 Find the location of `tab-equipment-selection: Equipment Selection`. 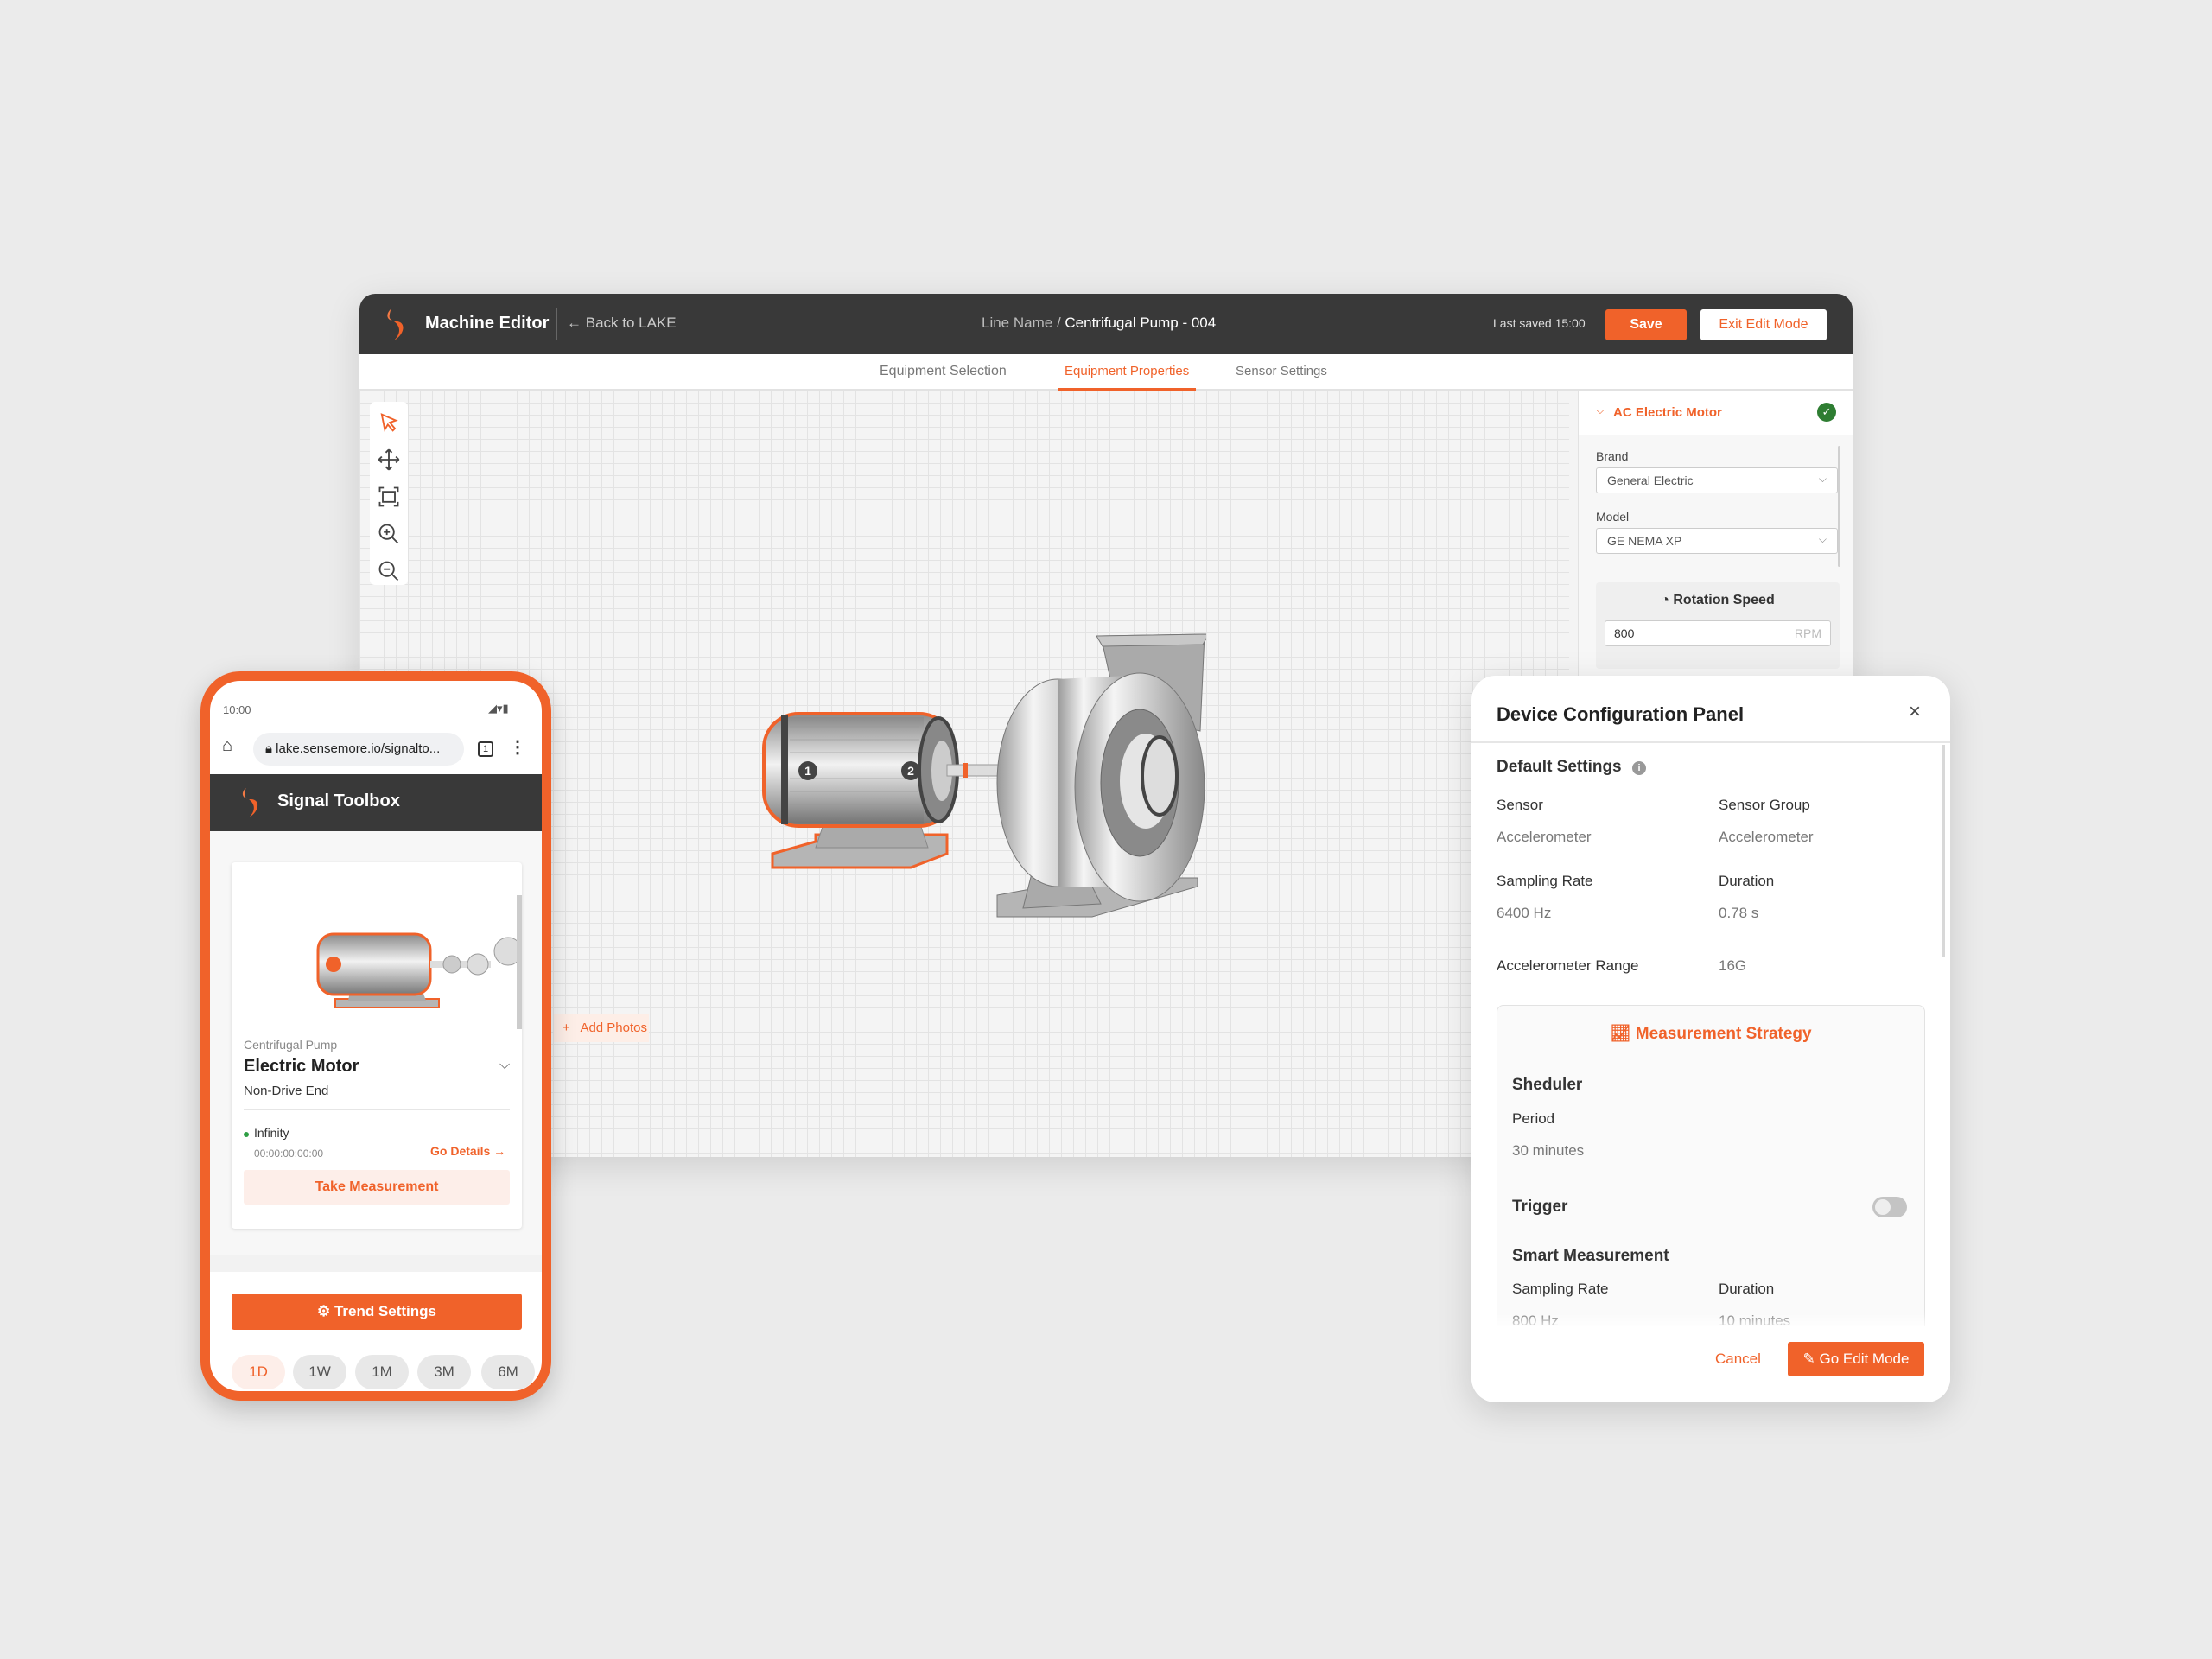

tab-equipment-selection: Equipment Selection is located at coordinates (943, 372).